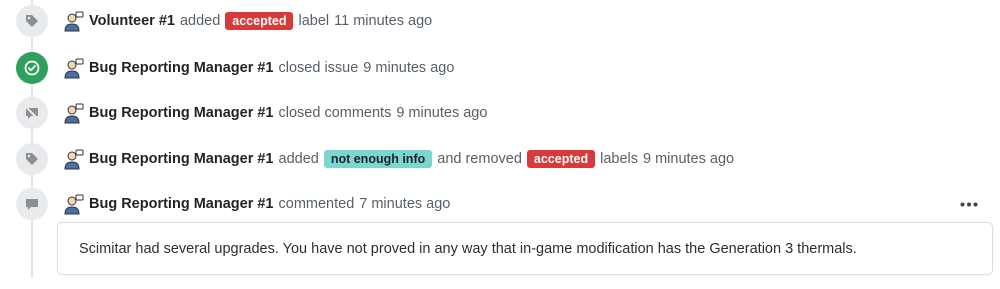 This screenshot has height=289, width=1000. Describe the element at coordinates (32, 113) in the screenshot. I see `comment-closed-icon` at that location.